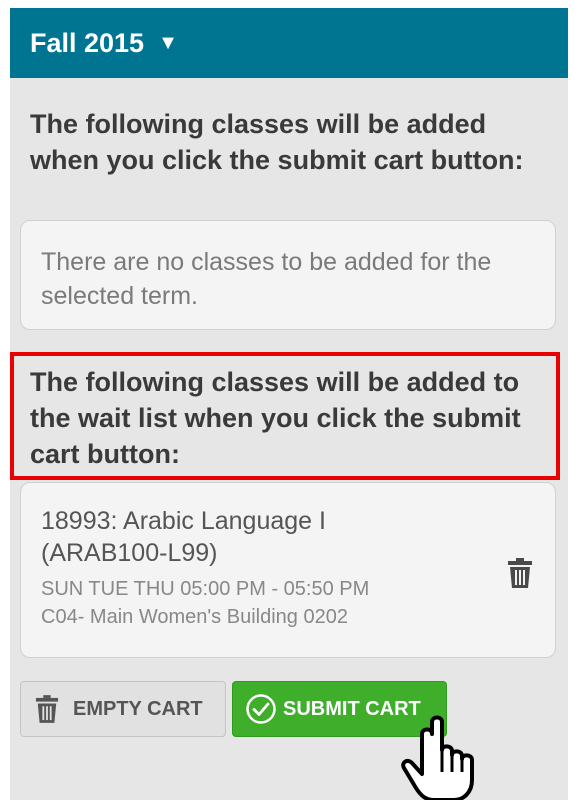  Describe the element at coordinates (289, 43) in the screenshot. I see `term-selector: Fall 2015 ▼` at that location.